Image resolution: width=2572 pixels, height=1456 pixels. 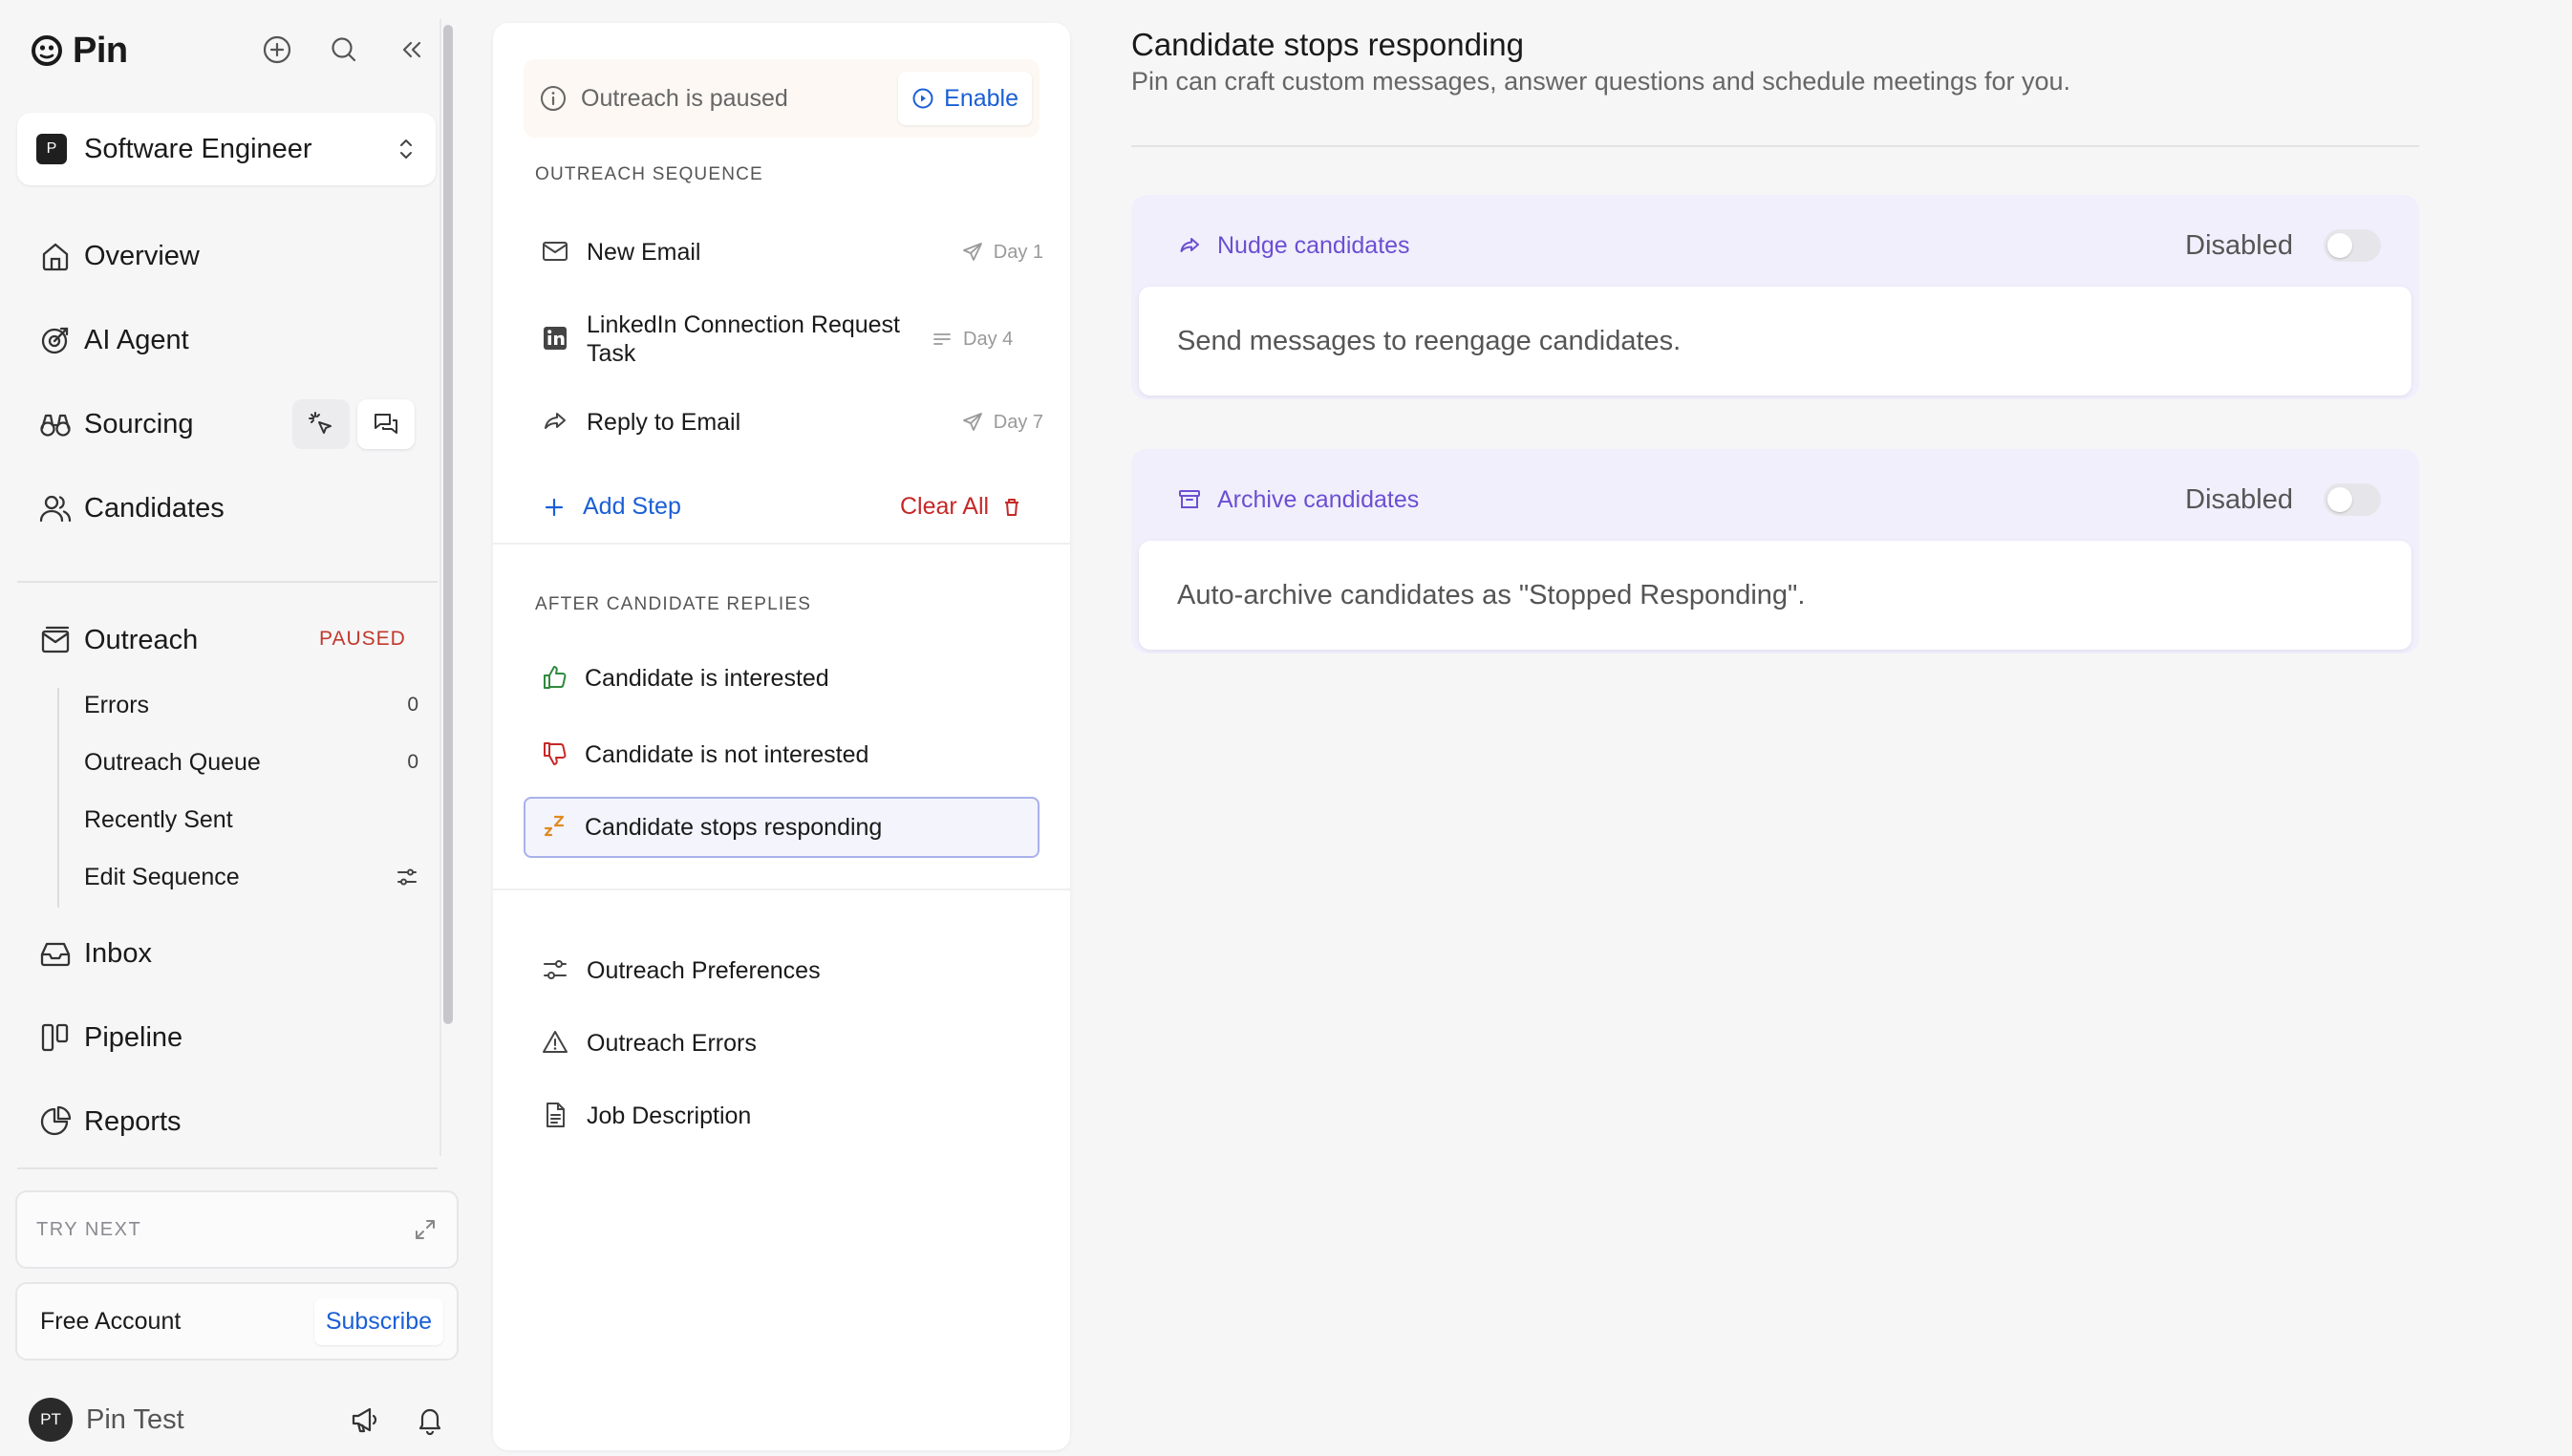 I want to click on nav-label: Overview, so click(x=142, y=256).